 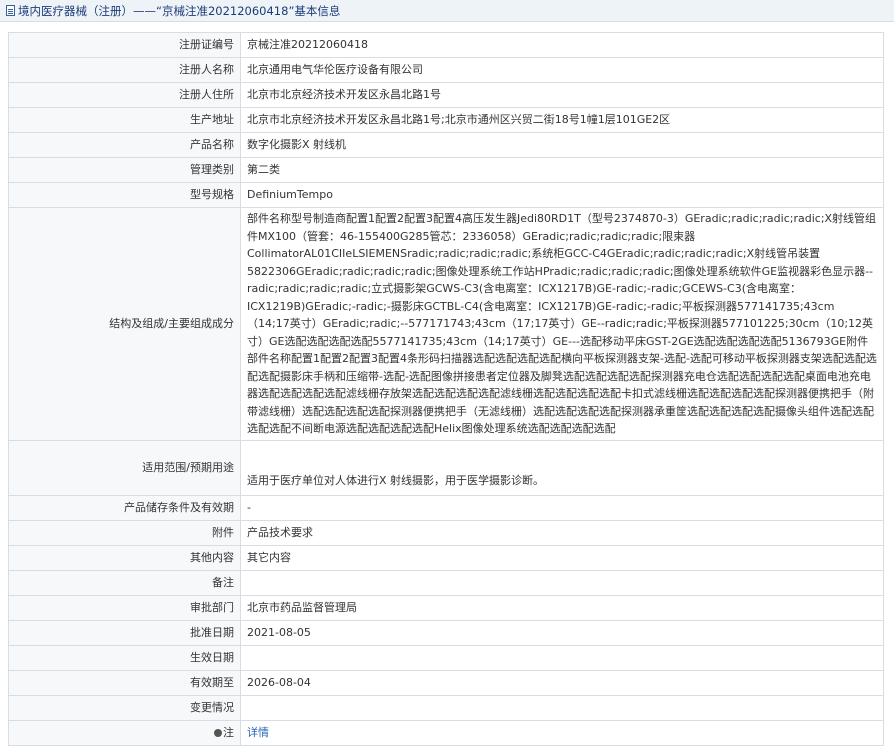 What do you see at coordinates (124, 707) in the screenshot?
I see `row-label: 变更情况` at bounding box center [124, 707].